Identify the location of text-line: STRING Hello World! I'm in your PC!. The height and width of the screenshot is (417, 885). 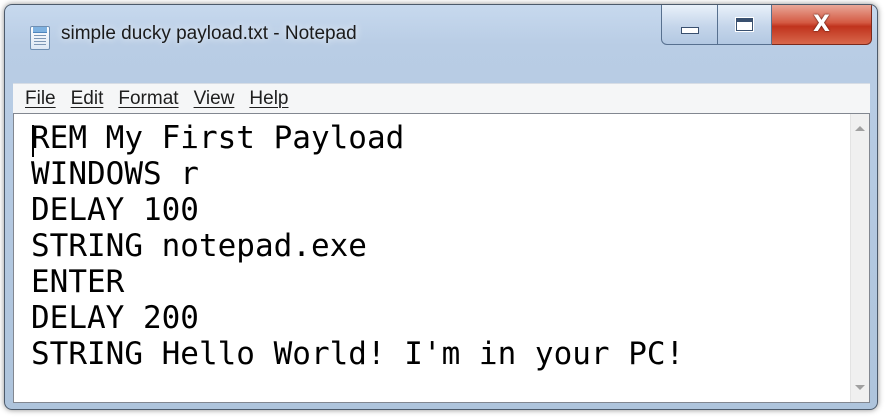
(358, 354).